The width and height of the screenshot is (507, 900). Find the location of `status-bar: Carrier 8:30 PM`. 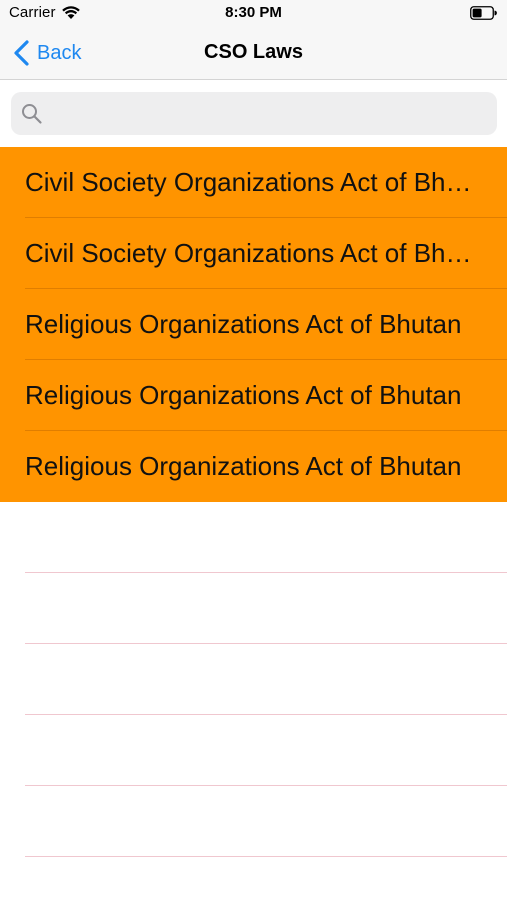

status-bar: Carrier 8:30 PM is located at coordinates (253, 14).